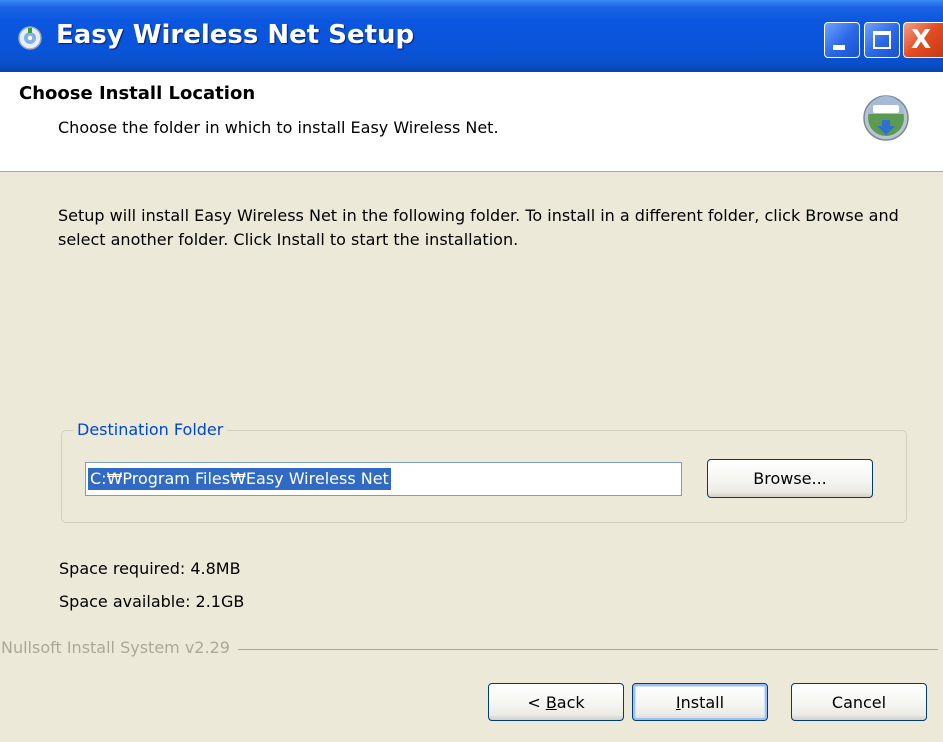 The image size is (943, 742). I want to click on close-button: X, so click(923, 40).